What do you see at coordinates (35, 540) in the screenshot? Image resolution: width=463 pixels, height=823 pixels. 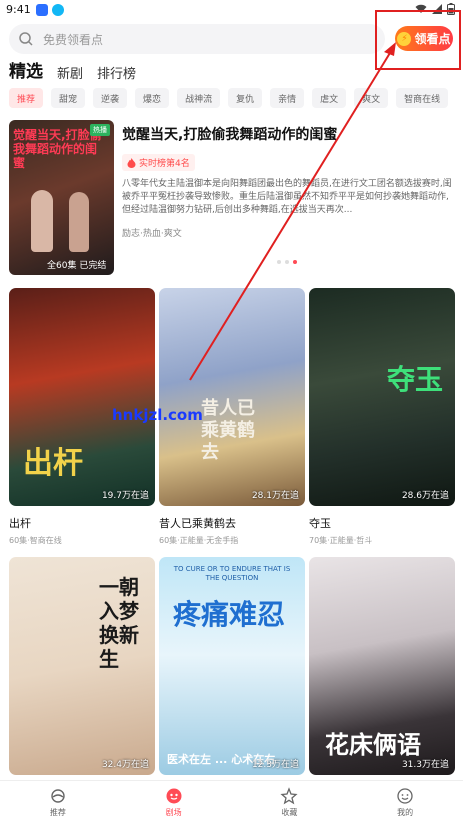 I see `drama-meta: 60集·智商在线` at bounding box center [35, 540].